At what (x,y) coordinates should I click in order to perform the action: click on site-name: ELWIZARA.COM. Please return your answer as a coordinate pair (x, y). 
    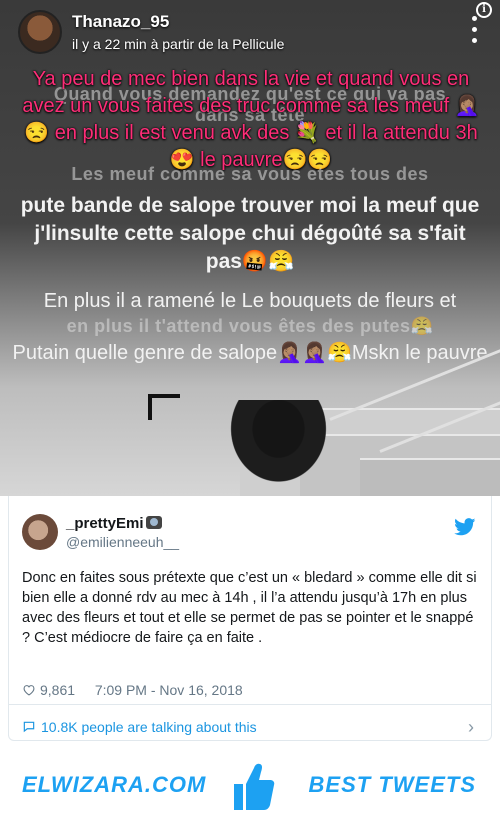
    Looking at the image, I should click on (114, 785).